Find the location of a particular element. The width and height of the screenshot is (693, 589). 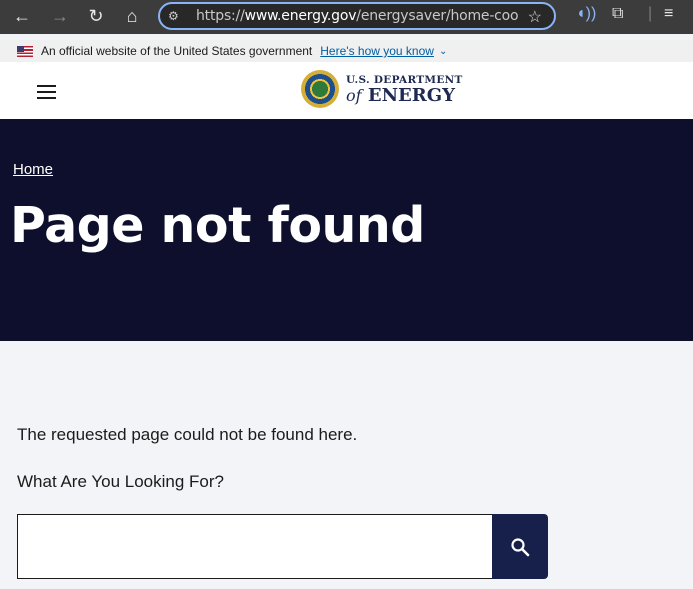

site-header: U.S. DEPARTMENT of ENERGY is located at coordinates (346, 90).